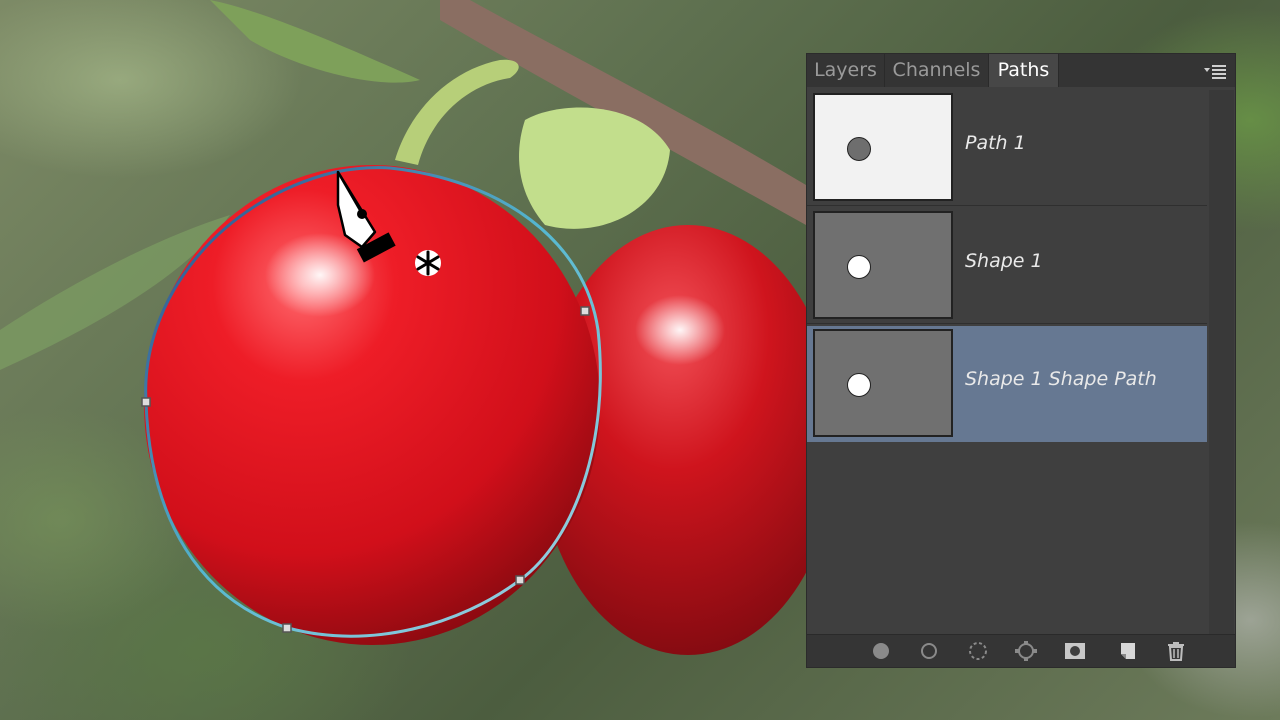 This screenshot has height=720, width=1280. Describe the element at coordinates (846, 70) in the screenshot. I see `tab-layers: Layers` at that location.